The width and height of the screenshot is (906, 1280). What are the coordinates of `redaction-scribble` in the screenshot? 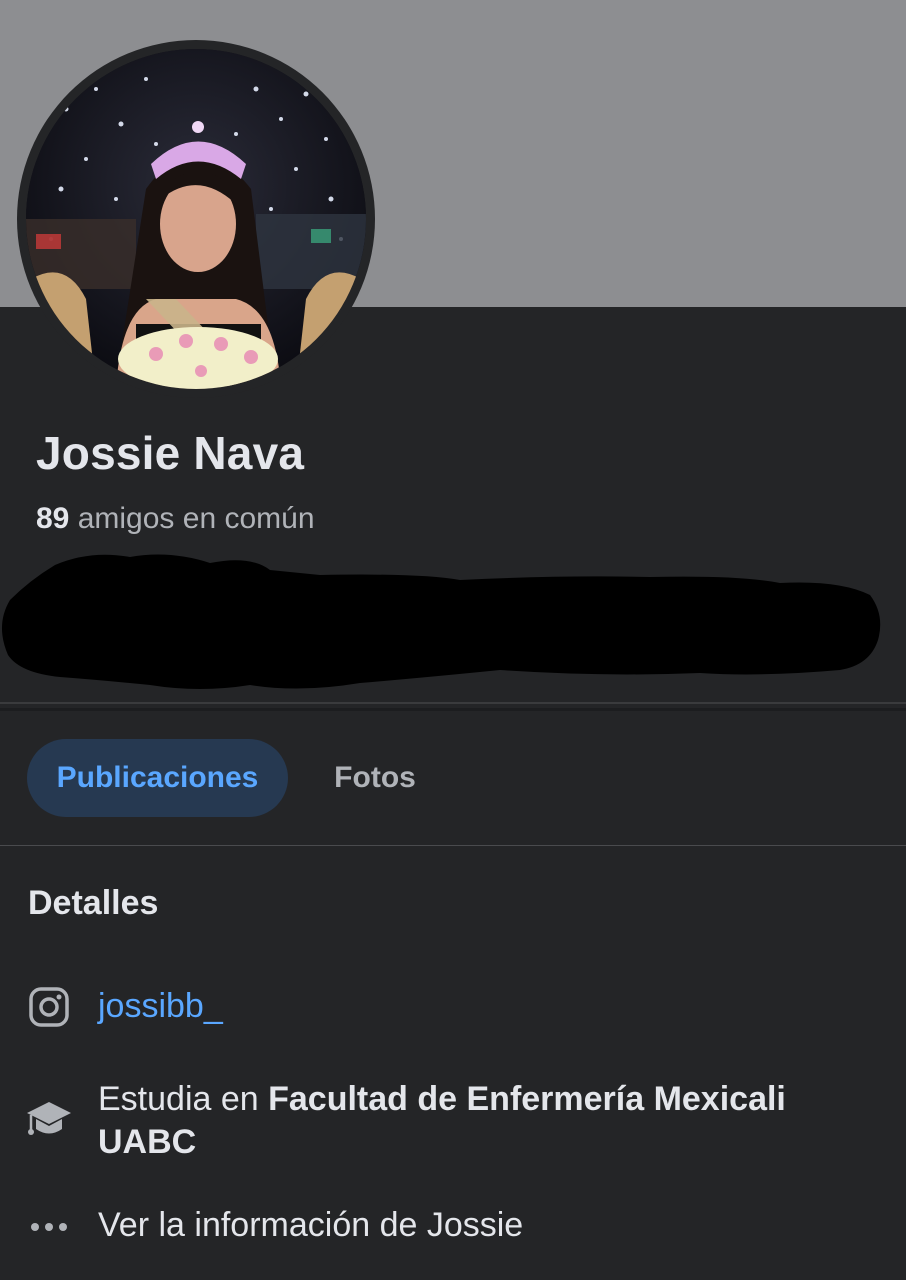 It's located at (441, 621).